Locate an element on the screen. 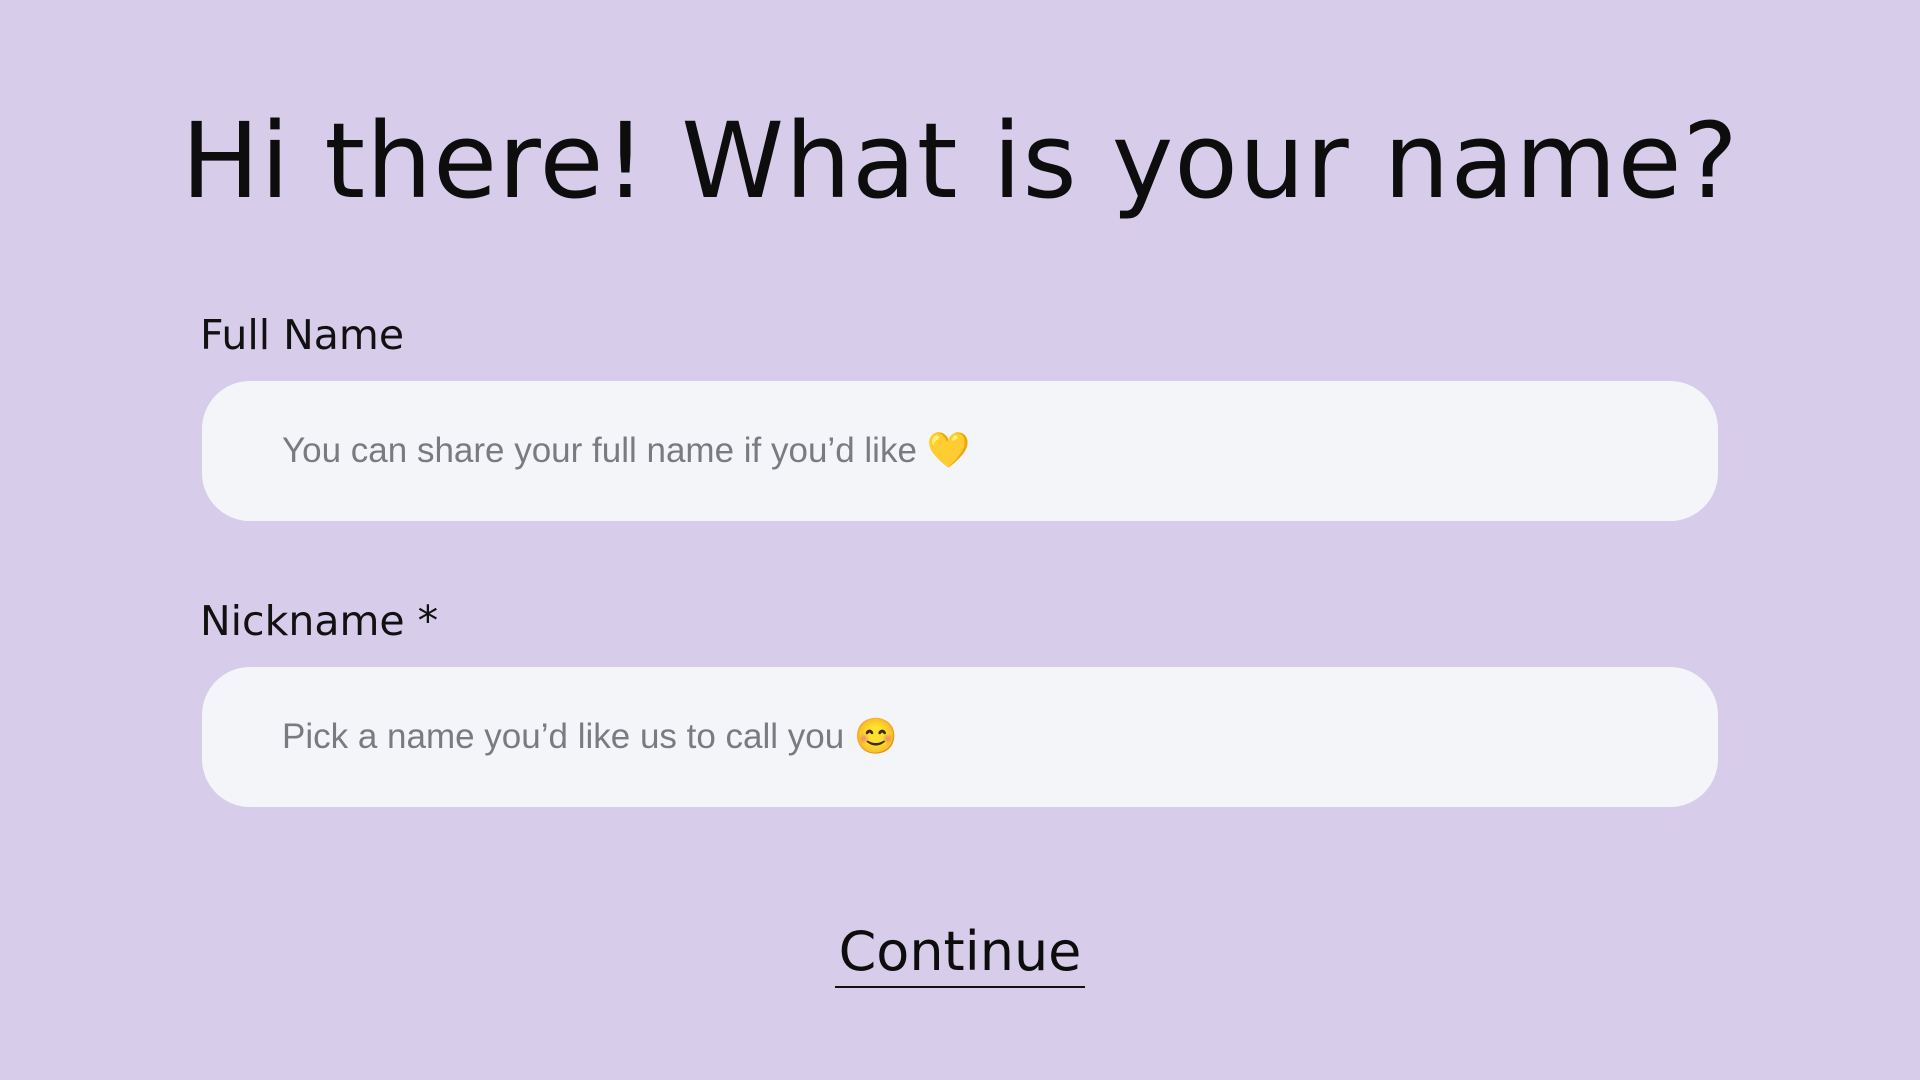  full-name-field is located at coordinates (960, 451).